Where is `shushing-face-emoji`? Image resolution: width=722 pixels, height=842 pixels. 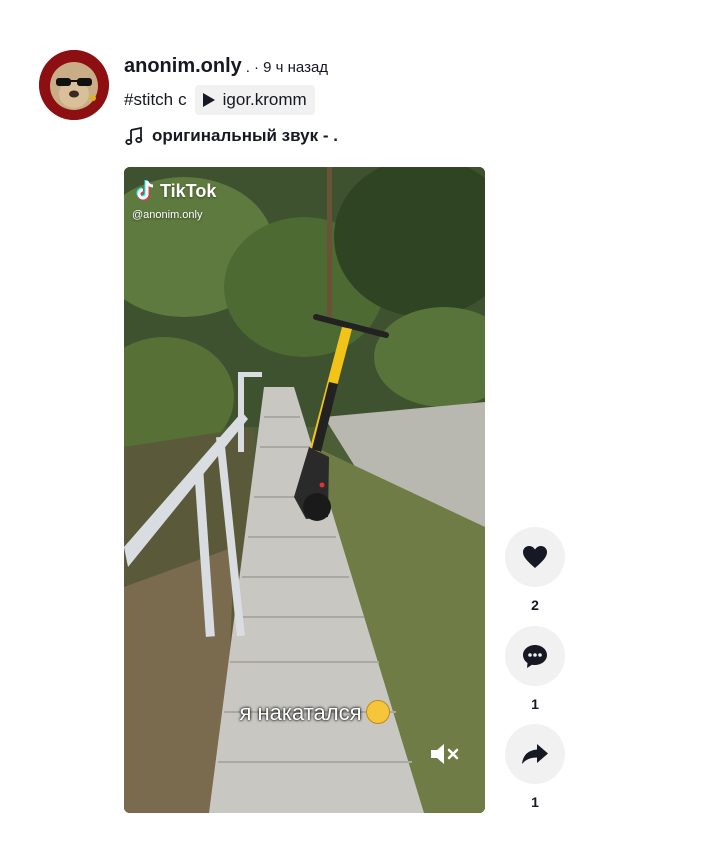 shushing-face-emoji is located at coordinates (377, 712).